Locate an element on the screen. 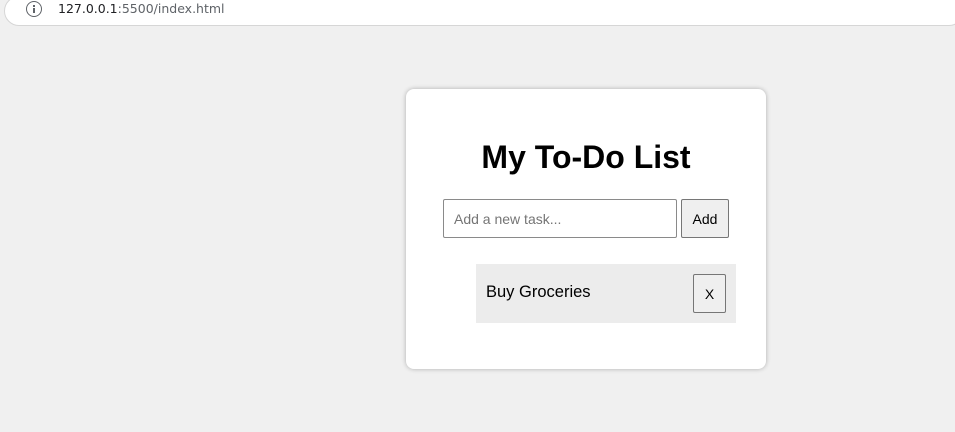  remove-task-button: X is located at coordinates (709, 293).